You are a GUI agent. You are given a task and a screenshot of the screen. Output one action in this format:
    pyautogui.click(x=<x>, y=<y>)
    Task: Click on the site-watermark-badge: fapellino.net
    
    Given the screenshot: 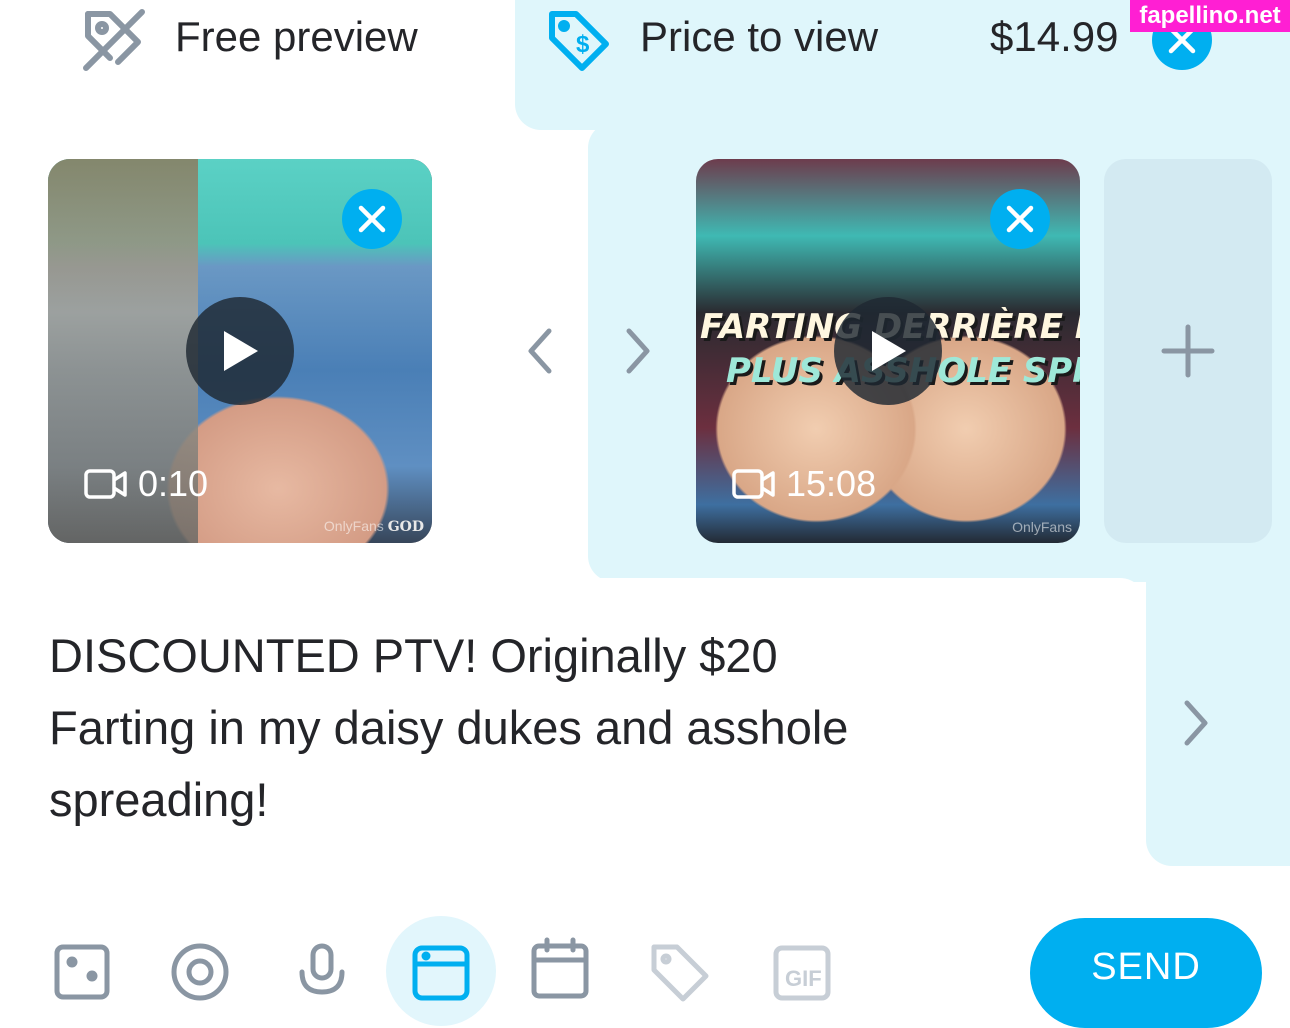 What is the action you would take?
    pyautogui.click(x=1210, y=16)
    